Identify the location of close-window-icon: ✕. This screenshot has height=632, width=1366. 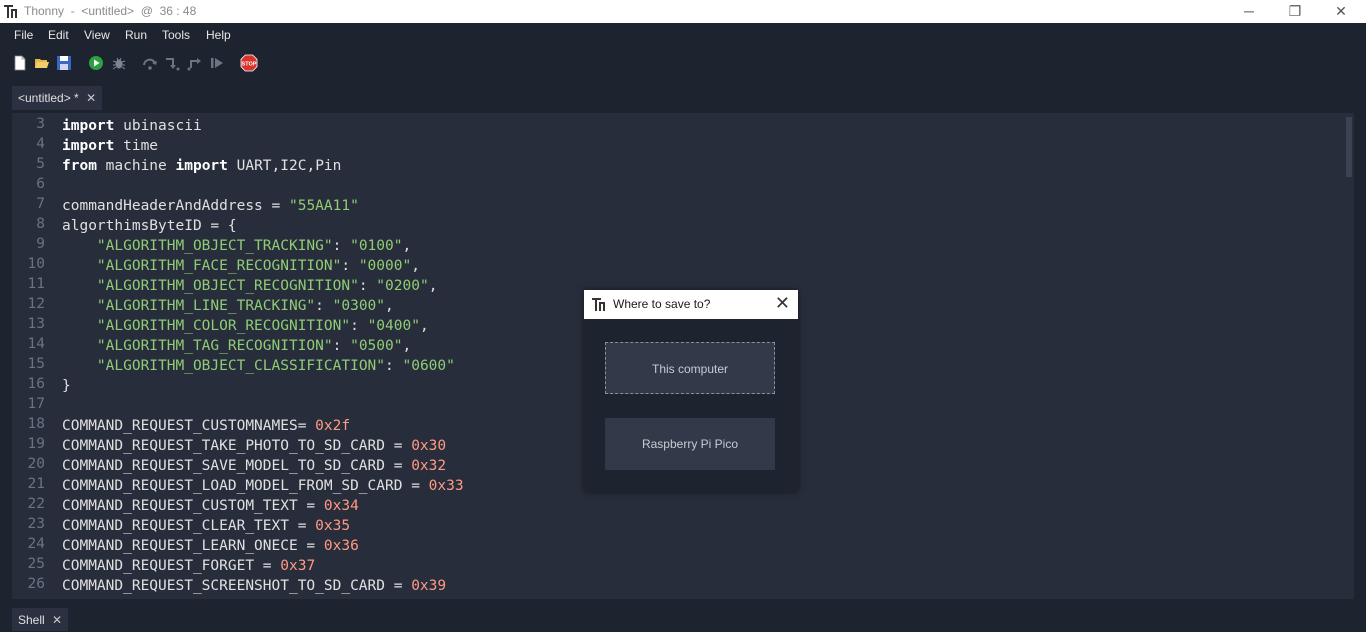
(1341, 11).